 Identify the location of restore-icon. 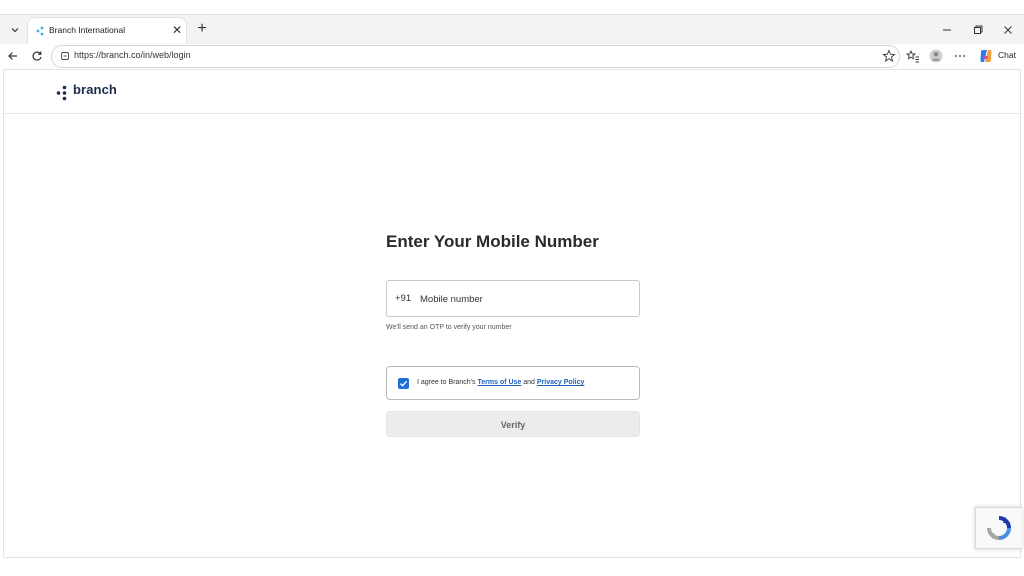
(978, 29).